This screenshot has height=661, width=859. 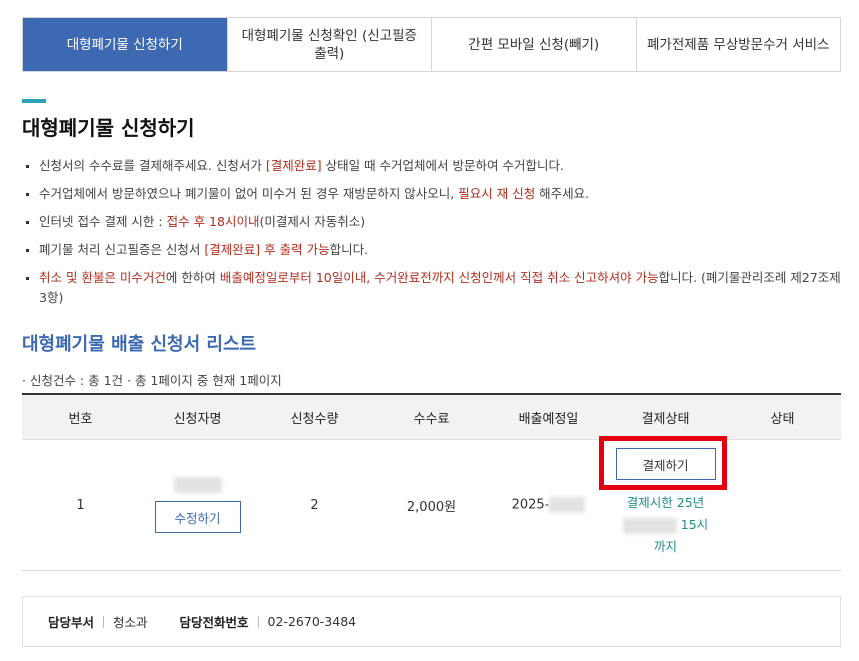 I want to click on header-payment-status: 결제상태, so click(x=665, y=419).